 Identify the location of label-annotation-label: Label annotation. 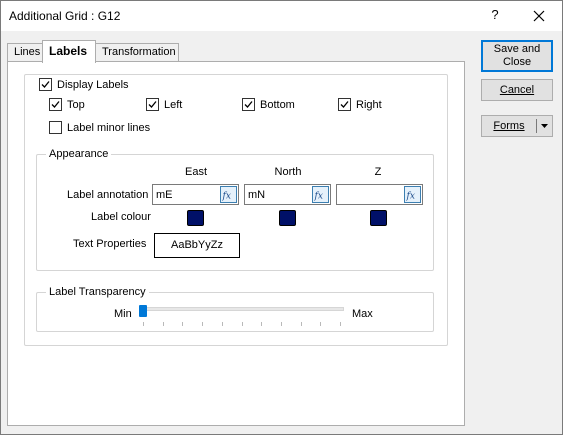
(108, 195).